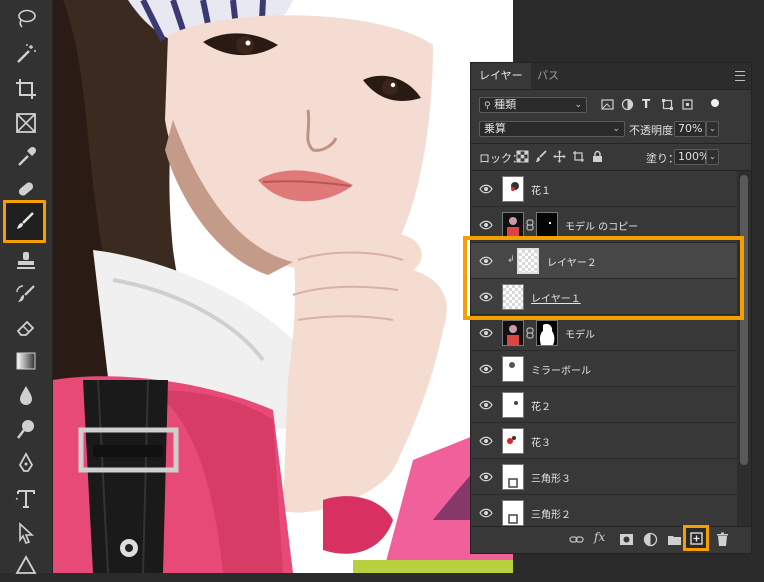 The height and width of the screenshot is (582, 764). I want to click on layer-name: ミラーボール, so click(561, 371).